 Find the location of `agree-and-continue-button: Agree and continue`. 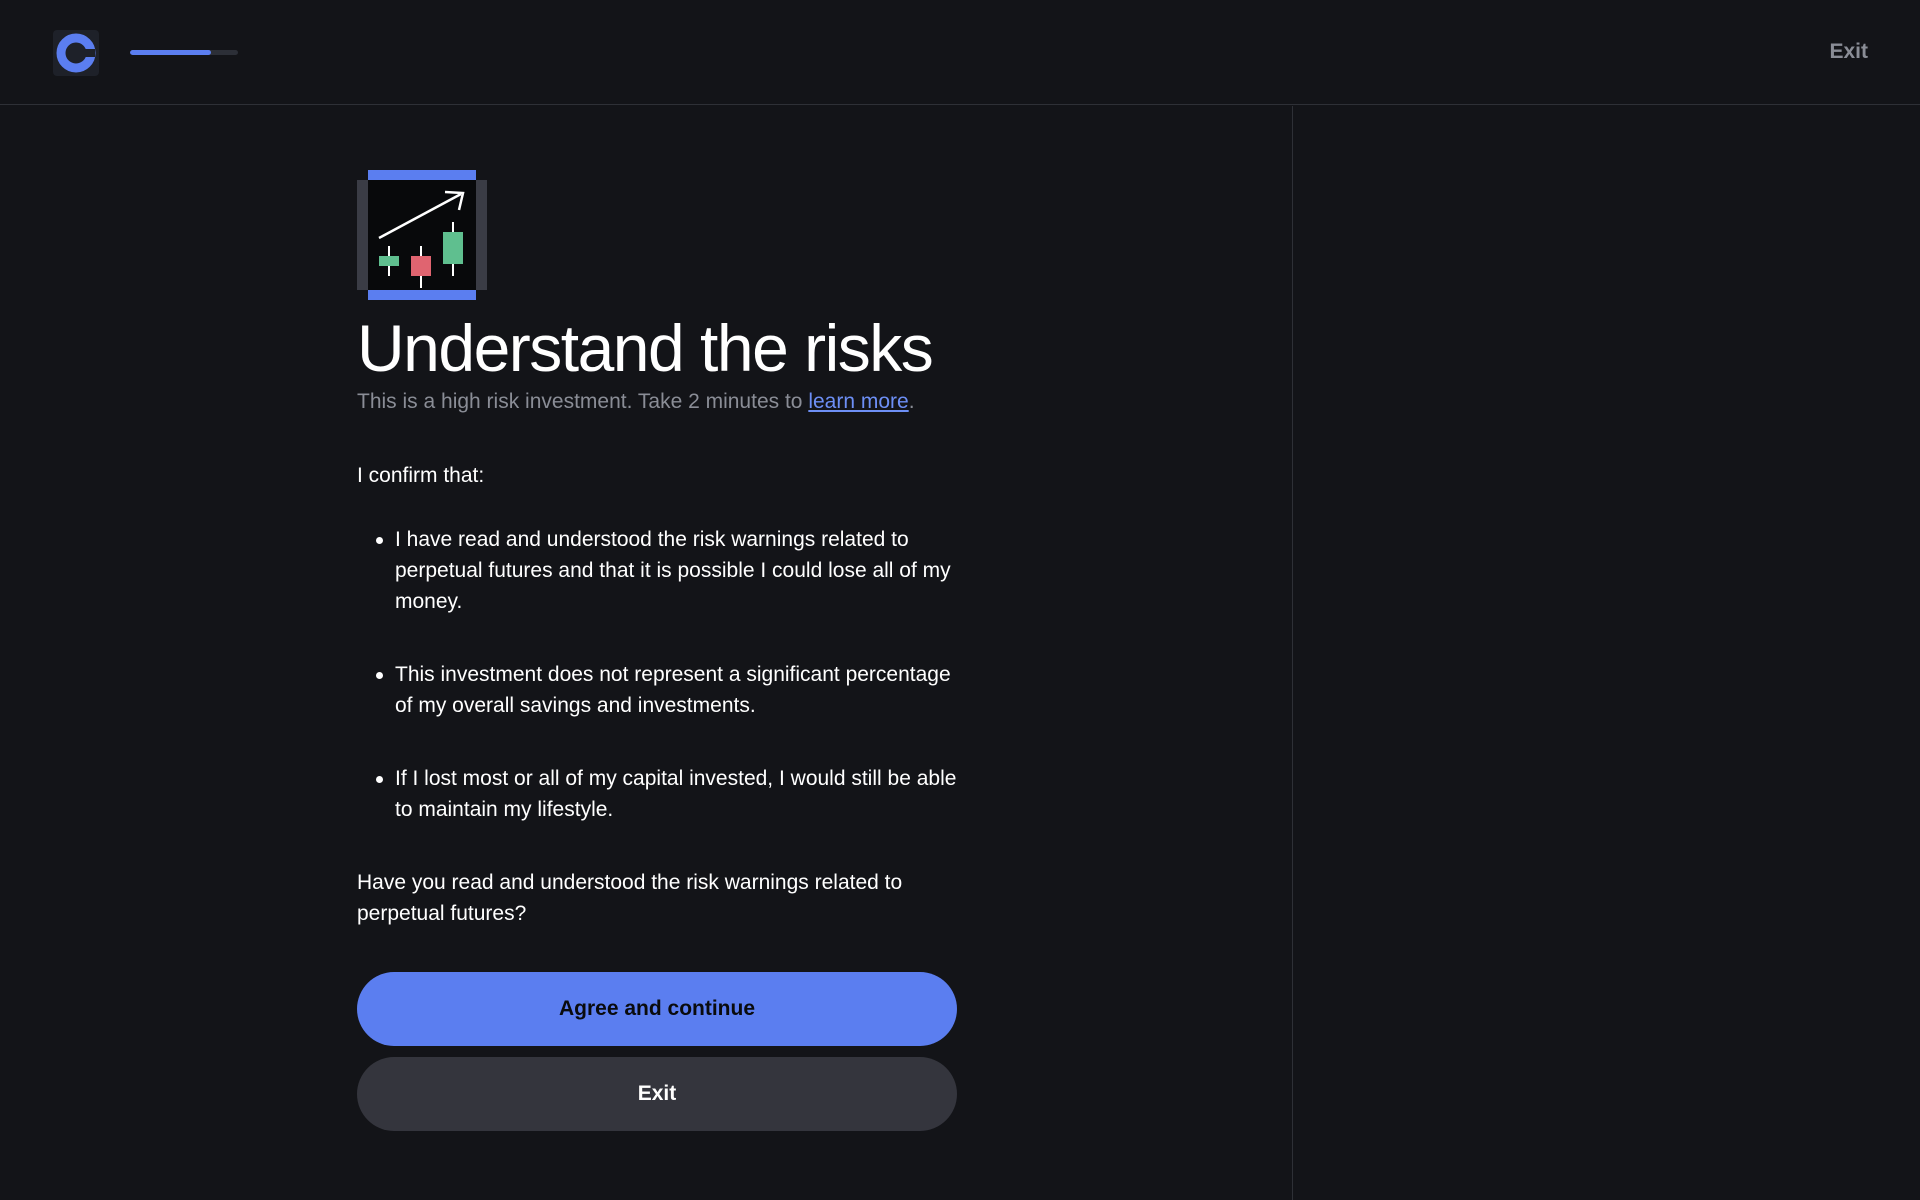

agree-and-continue-button: Agree and continue is located at coordinates (657, 1009).